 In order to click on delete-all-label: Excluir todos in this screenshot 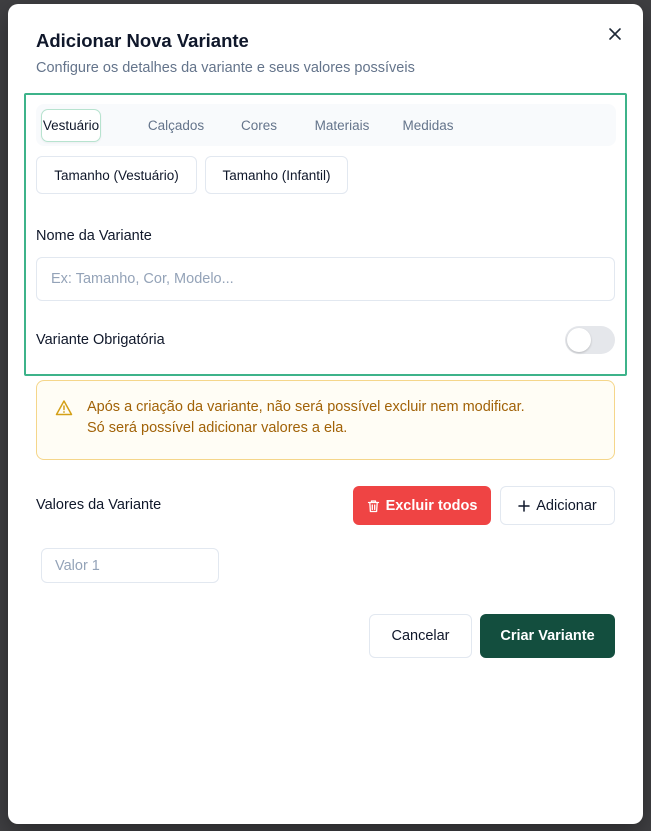, I will do `click(431, 505)`.